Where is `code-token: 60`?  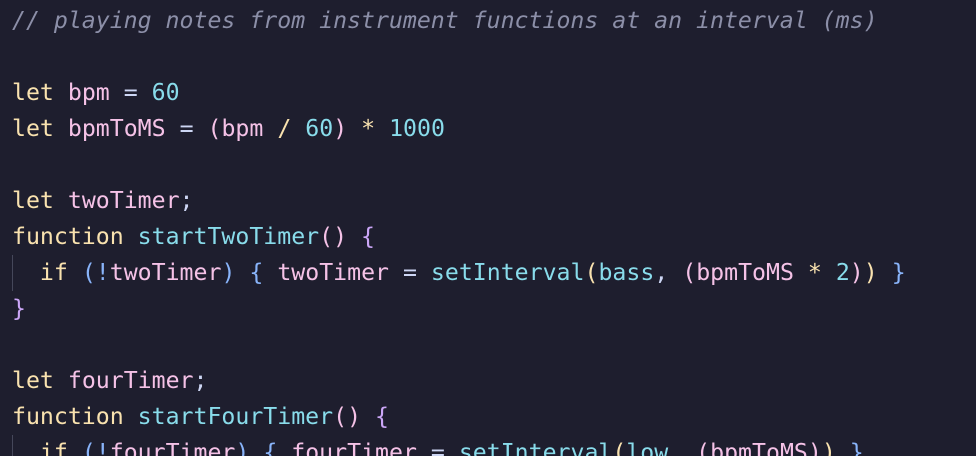
code-token: 60 is located at coordinates (319, 128).